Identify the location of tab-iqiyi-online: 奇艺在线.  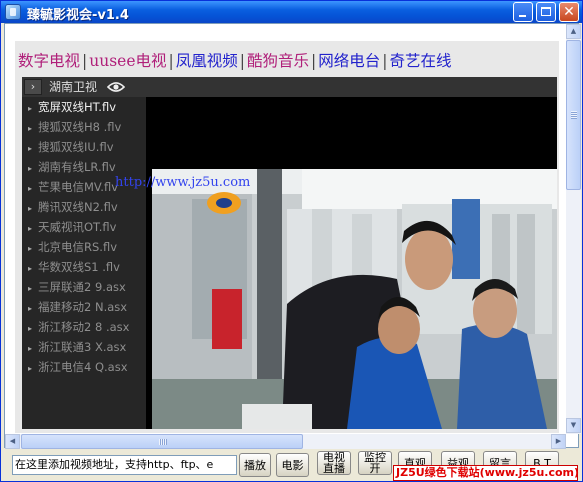
(421, 61).